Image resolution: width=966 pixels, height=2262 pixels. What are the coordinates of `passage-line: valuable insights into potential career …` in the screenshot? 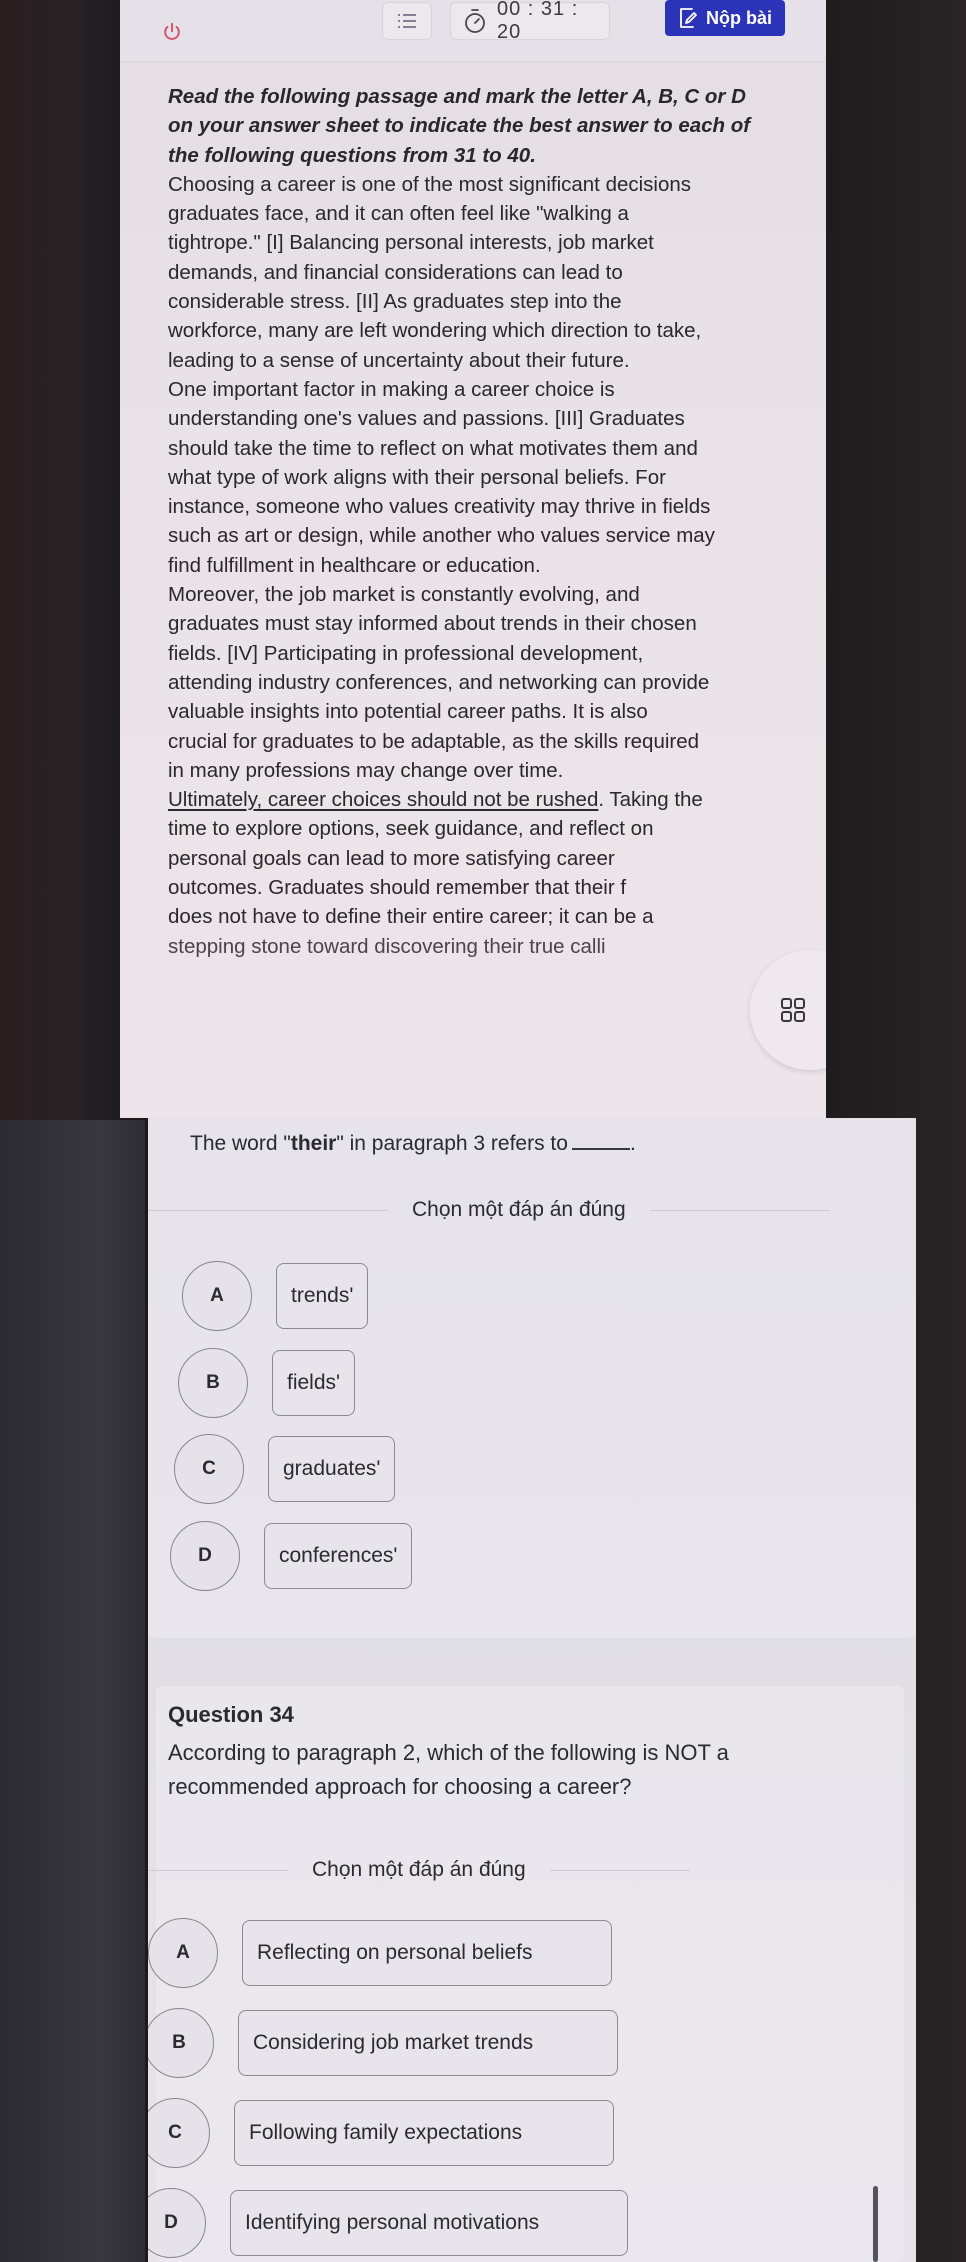 It's located at (408, 712).